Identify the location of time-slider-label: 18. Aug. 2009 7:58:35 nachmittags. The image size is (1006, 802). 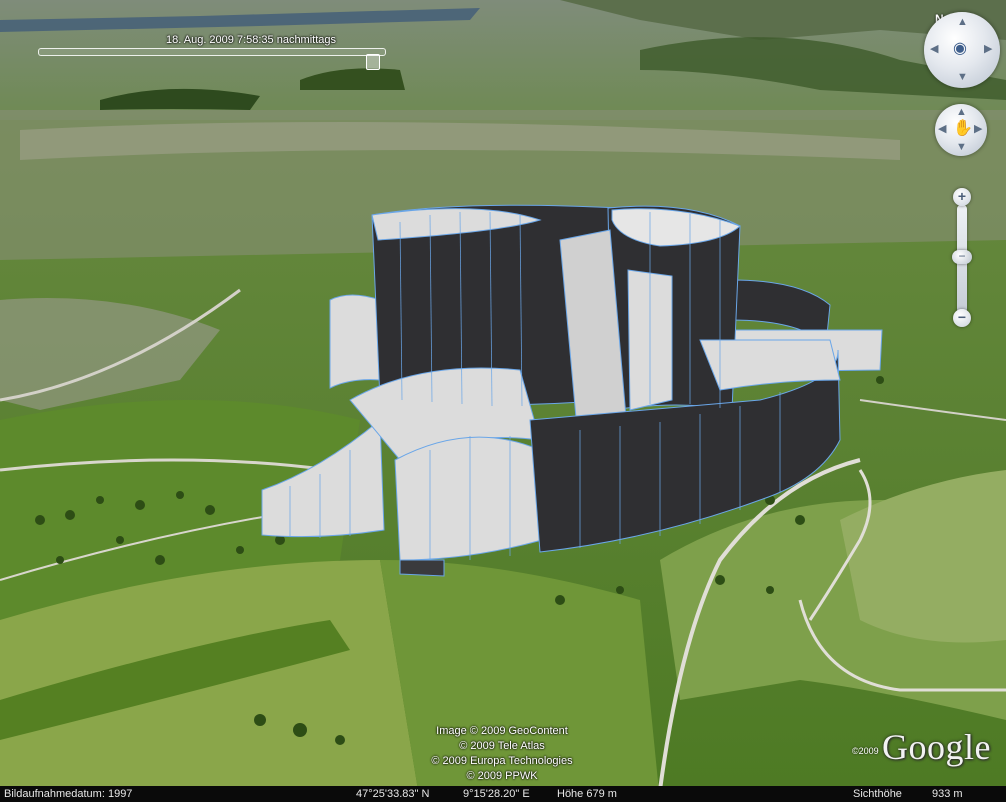
(251, 40).